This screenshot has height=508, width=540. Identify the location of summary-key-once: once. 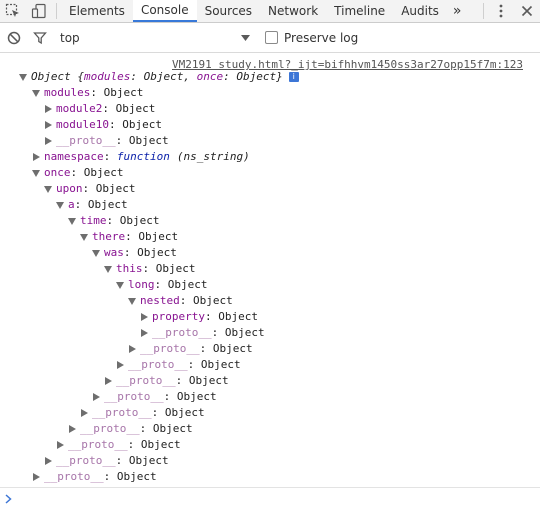
(210, 76).